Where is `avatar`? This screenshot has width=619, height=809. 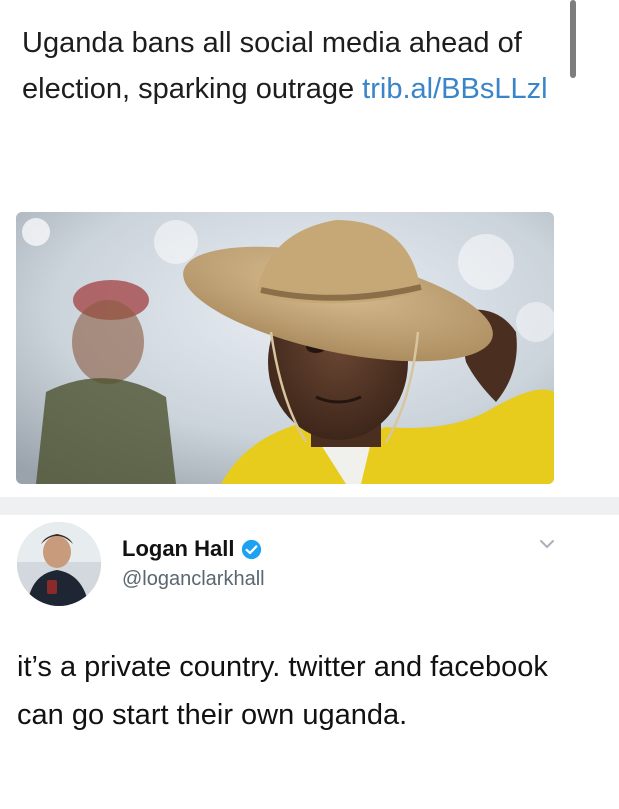
avatar is located at coordinates (59, 564).